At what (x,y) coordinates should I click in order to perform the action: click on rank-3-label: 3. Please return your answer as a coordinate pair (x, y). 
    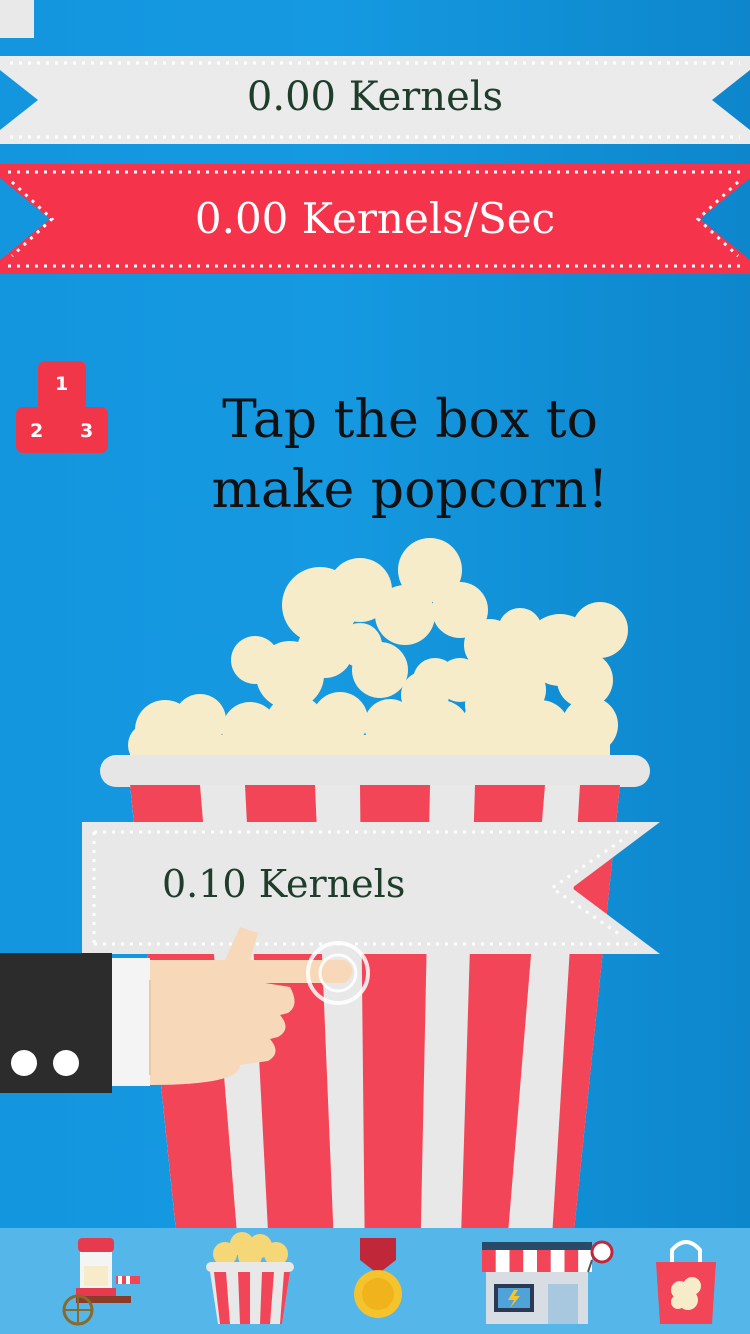
    Looking at the image, I should click on (87, 431).